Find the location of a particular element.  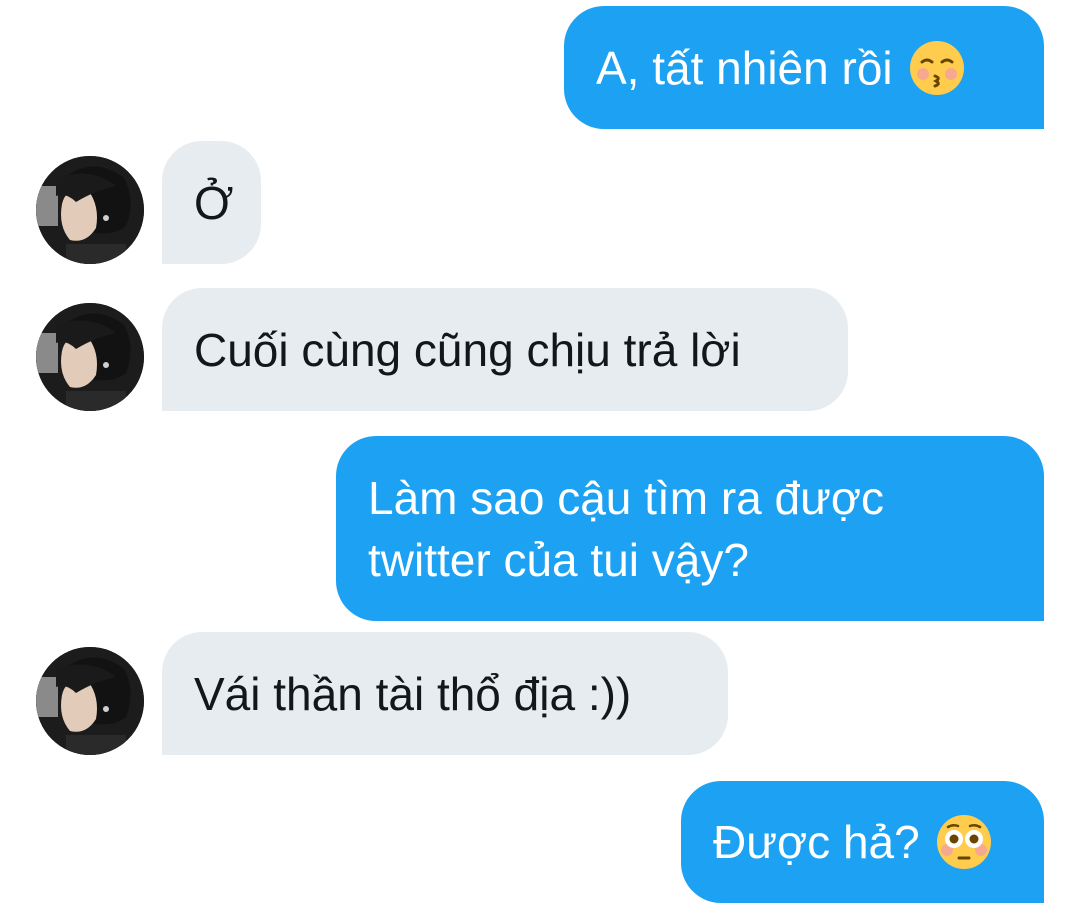

message-bubble-incoming: Ở is located at coordinates (211, 202).